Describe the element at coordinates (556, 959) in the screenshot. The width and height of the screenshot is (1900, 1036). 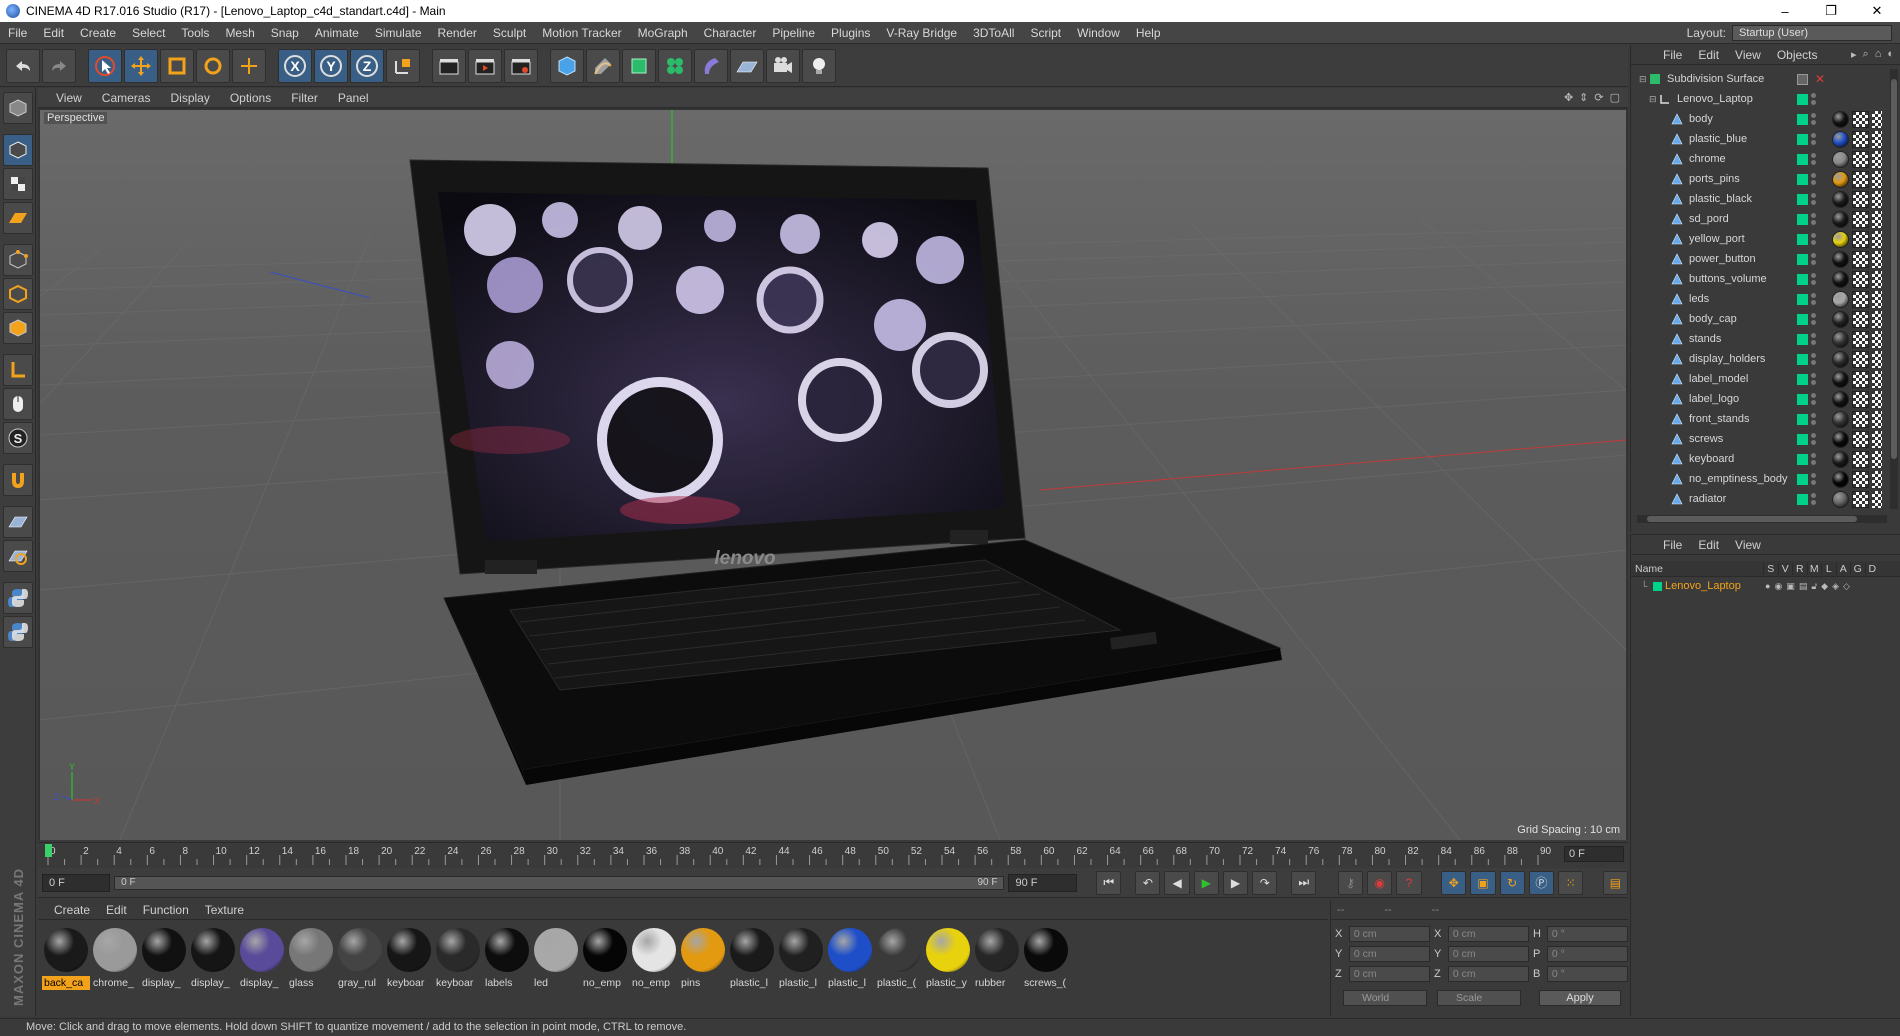
I see `material-swatch: led` at that location.